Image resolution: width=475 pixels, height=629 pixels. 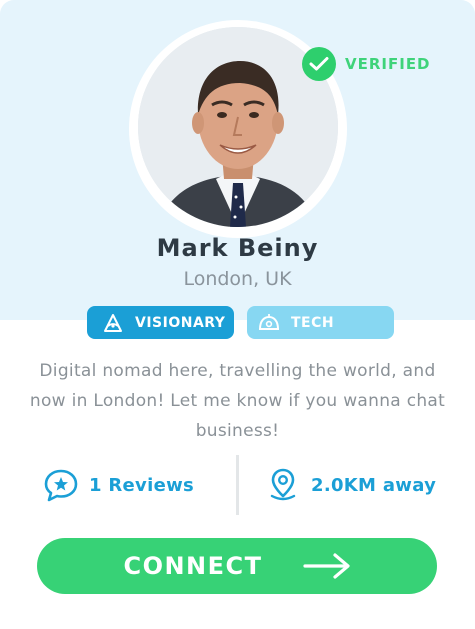 What do you see at coordinates (326, 566) in the screenshot?
I see `arrow-right-icon` at bounding box center [326, 566].